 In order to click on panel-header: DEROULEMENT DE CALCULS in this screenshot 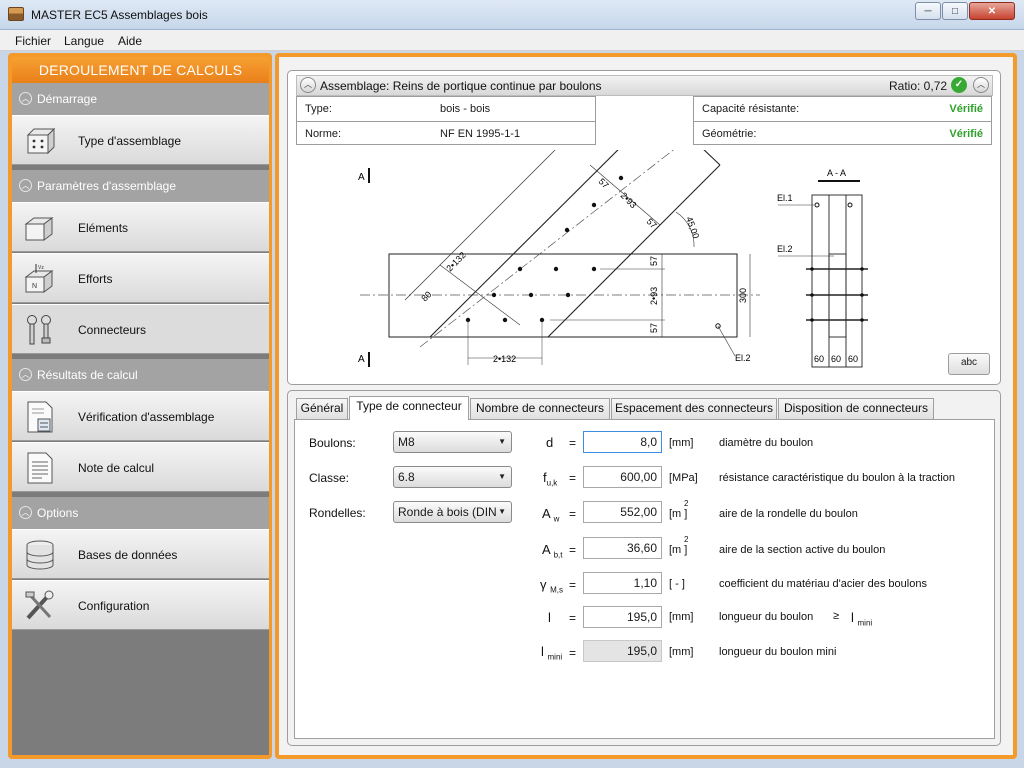, I will do `click(140, 70)`.